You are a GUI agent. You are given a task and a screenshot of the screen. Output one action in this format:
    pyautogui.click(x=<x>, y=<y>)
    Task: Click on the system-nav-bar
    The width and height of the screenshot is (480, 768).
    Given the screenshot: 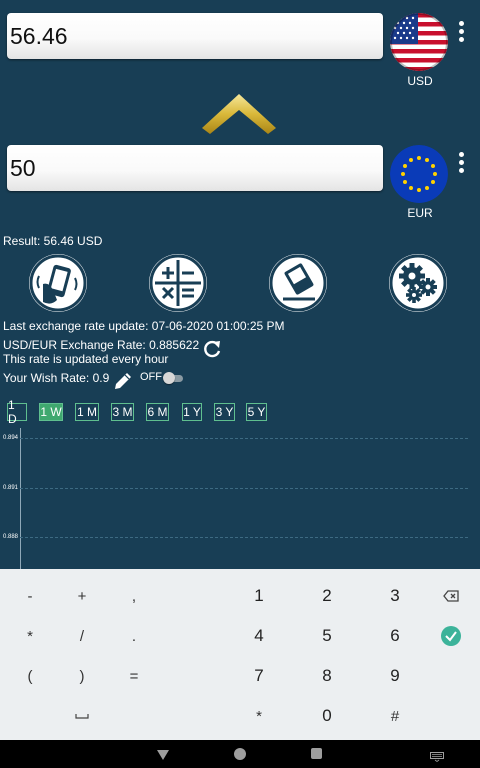 What is the action you would take?
    pyautogui.click(x=240, y=754)
    